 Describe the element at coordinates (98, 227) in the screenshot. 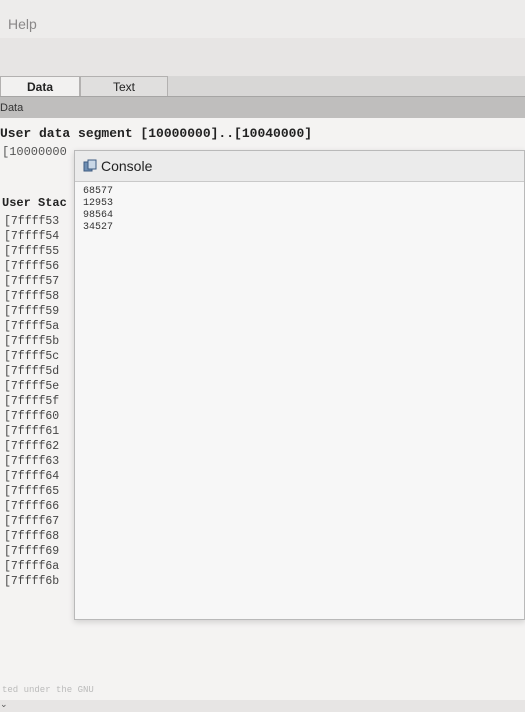

I see `console-line: 34527` at that location.